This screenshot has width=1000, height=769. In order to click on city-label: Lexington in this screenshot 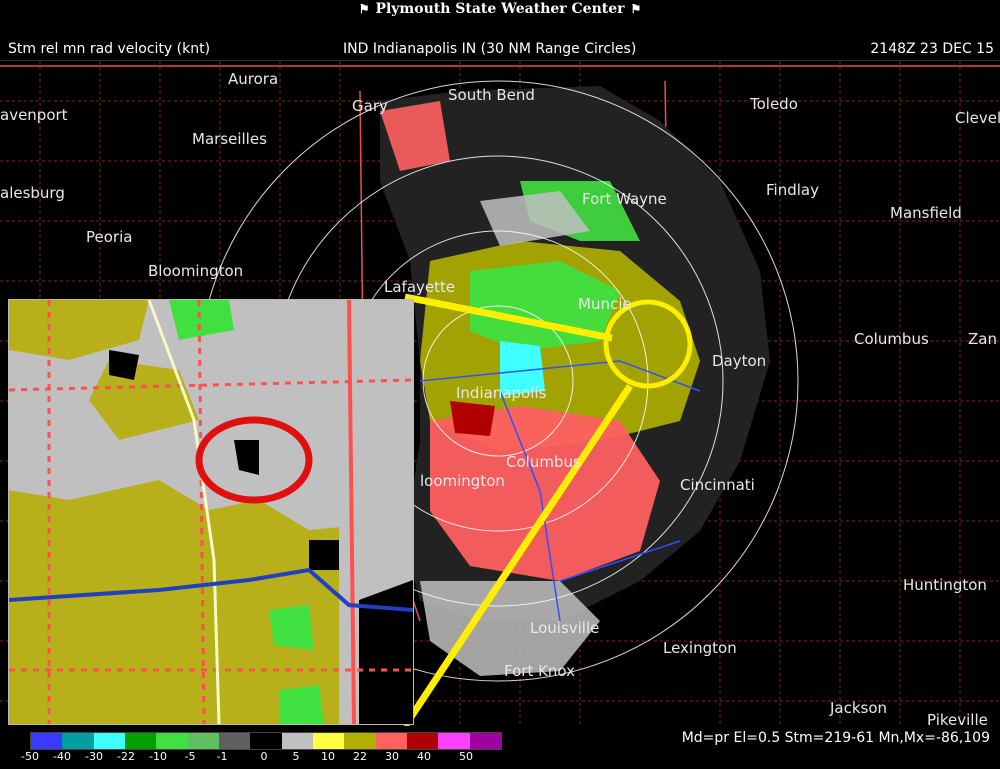, I will do `click(700, 648)`.